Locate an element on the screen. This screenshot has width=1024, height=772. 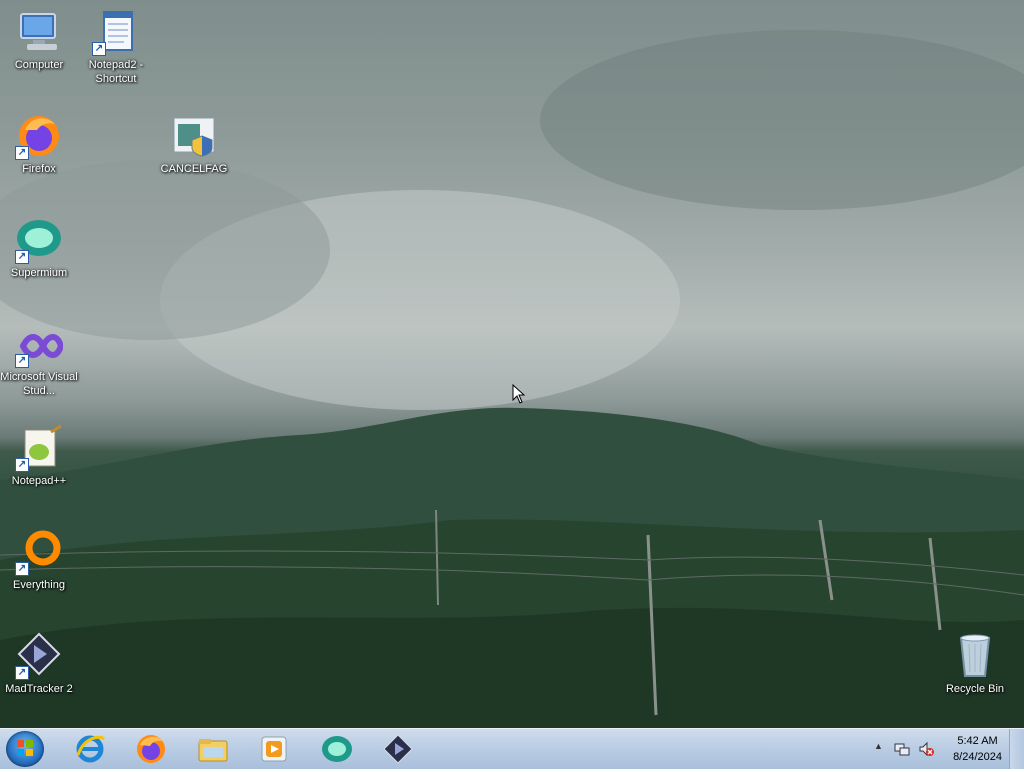
show-desktop-button is located at coordinates (1016, 749).